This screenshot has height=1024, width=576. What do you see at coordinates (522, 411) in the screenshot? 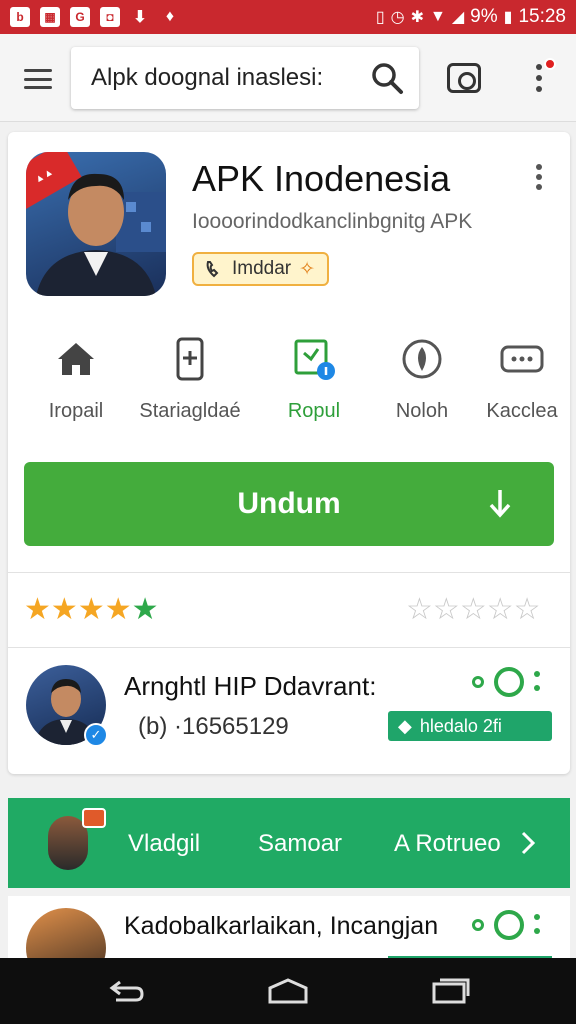
I see `category-label: Kacclea` at bounding box center [522, 411].